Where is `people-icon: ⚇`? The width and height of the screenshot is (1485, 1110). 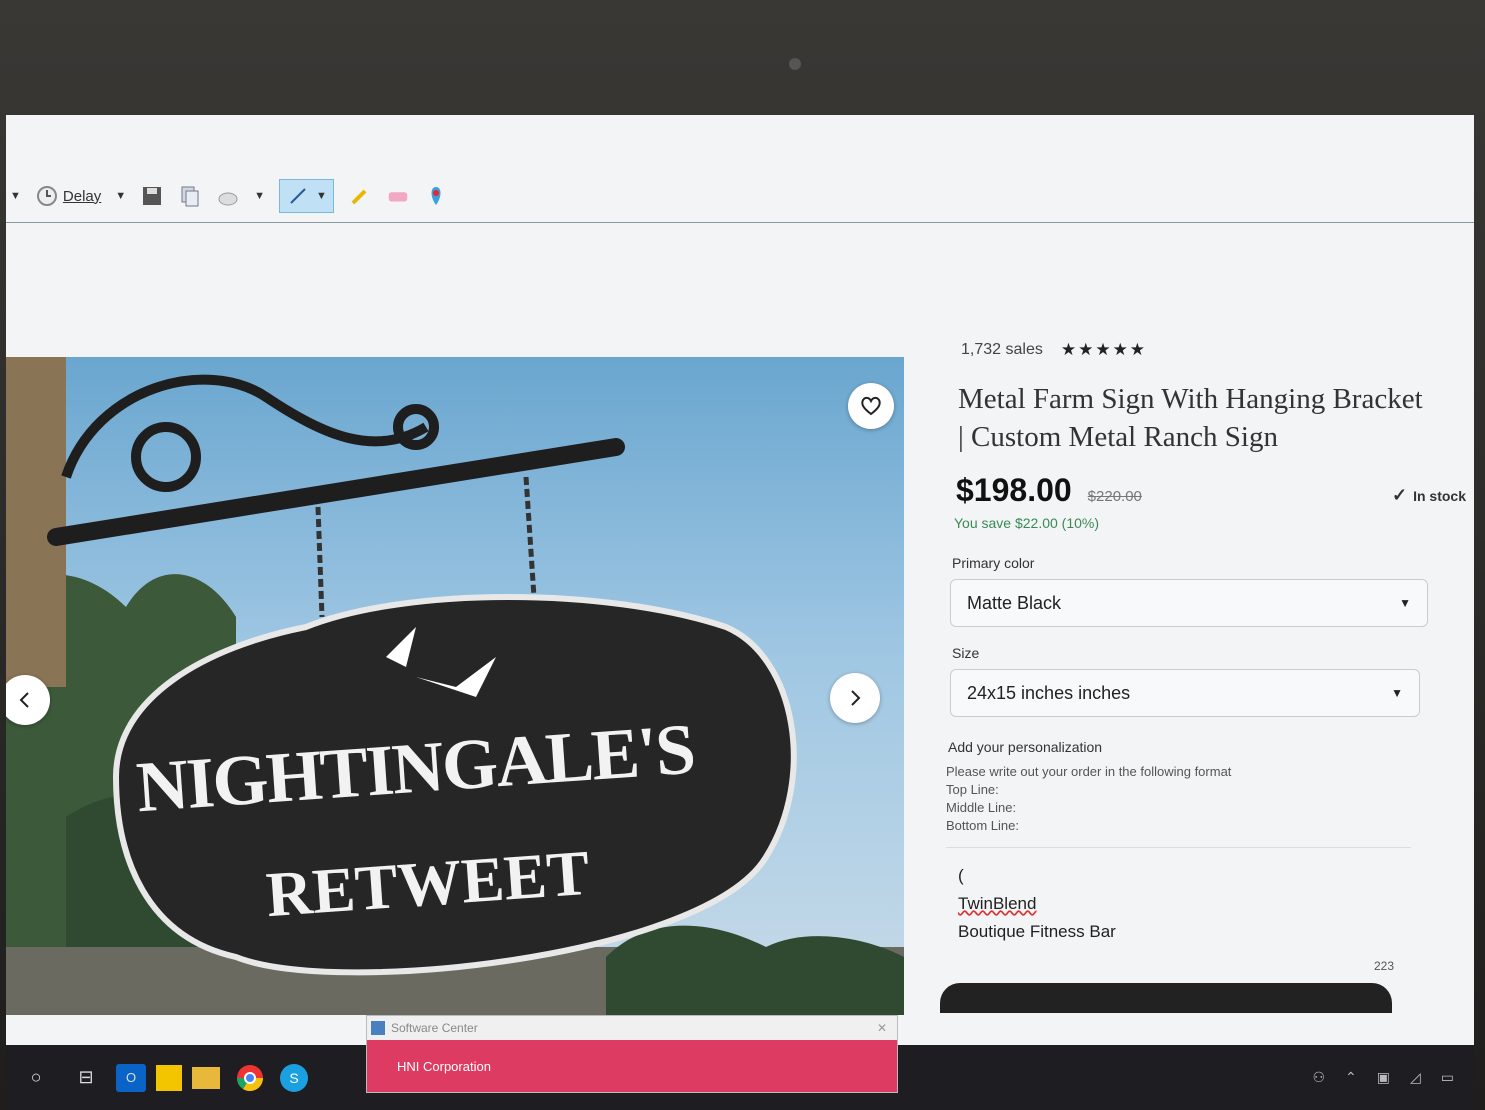
people-icon: ⚇ is located at coordinates (1318, 1077).